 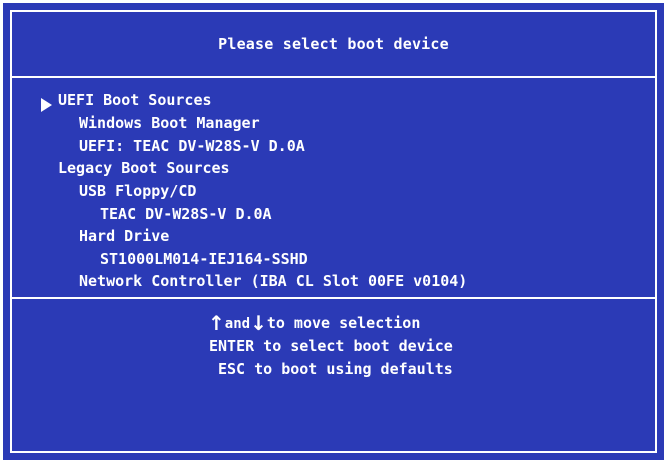 I want to click on help-move-line: ↑and↓to move selection, so click(x=314, y=323).